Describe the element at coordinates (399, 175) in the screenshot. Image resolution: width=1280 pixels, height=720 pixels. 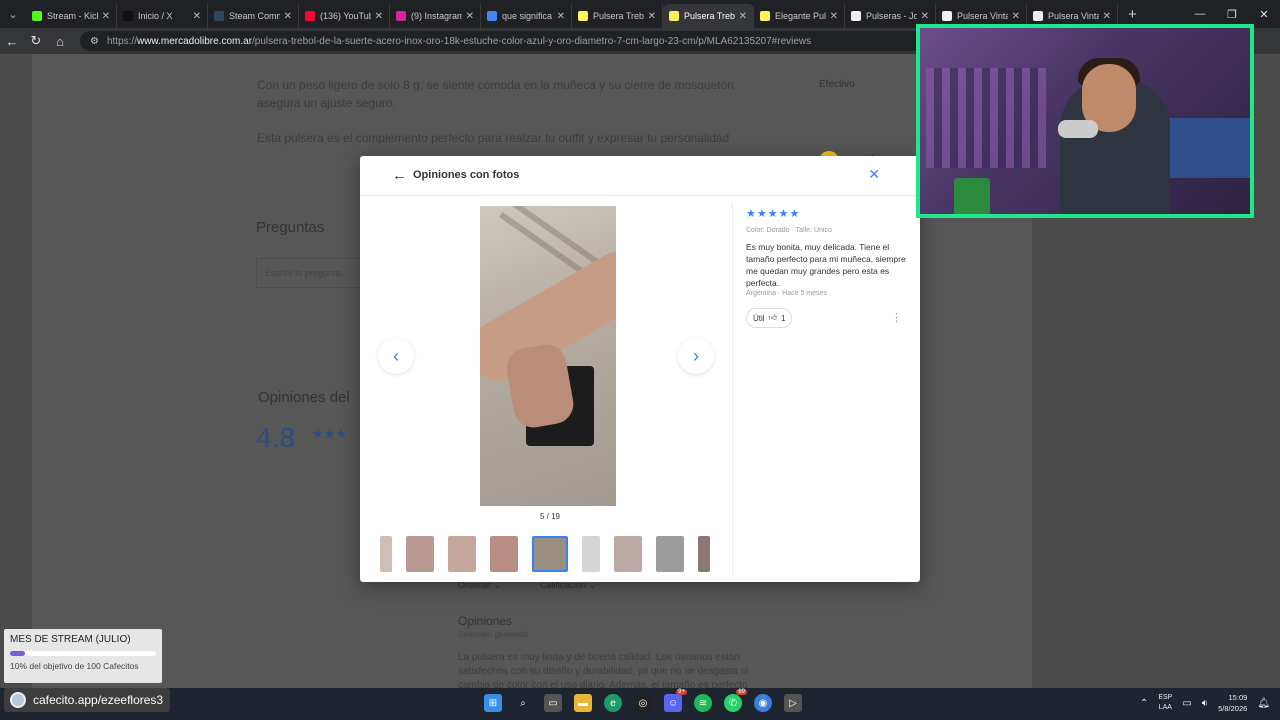
I see `back-arrow-icon: ←` at that location.